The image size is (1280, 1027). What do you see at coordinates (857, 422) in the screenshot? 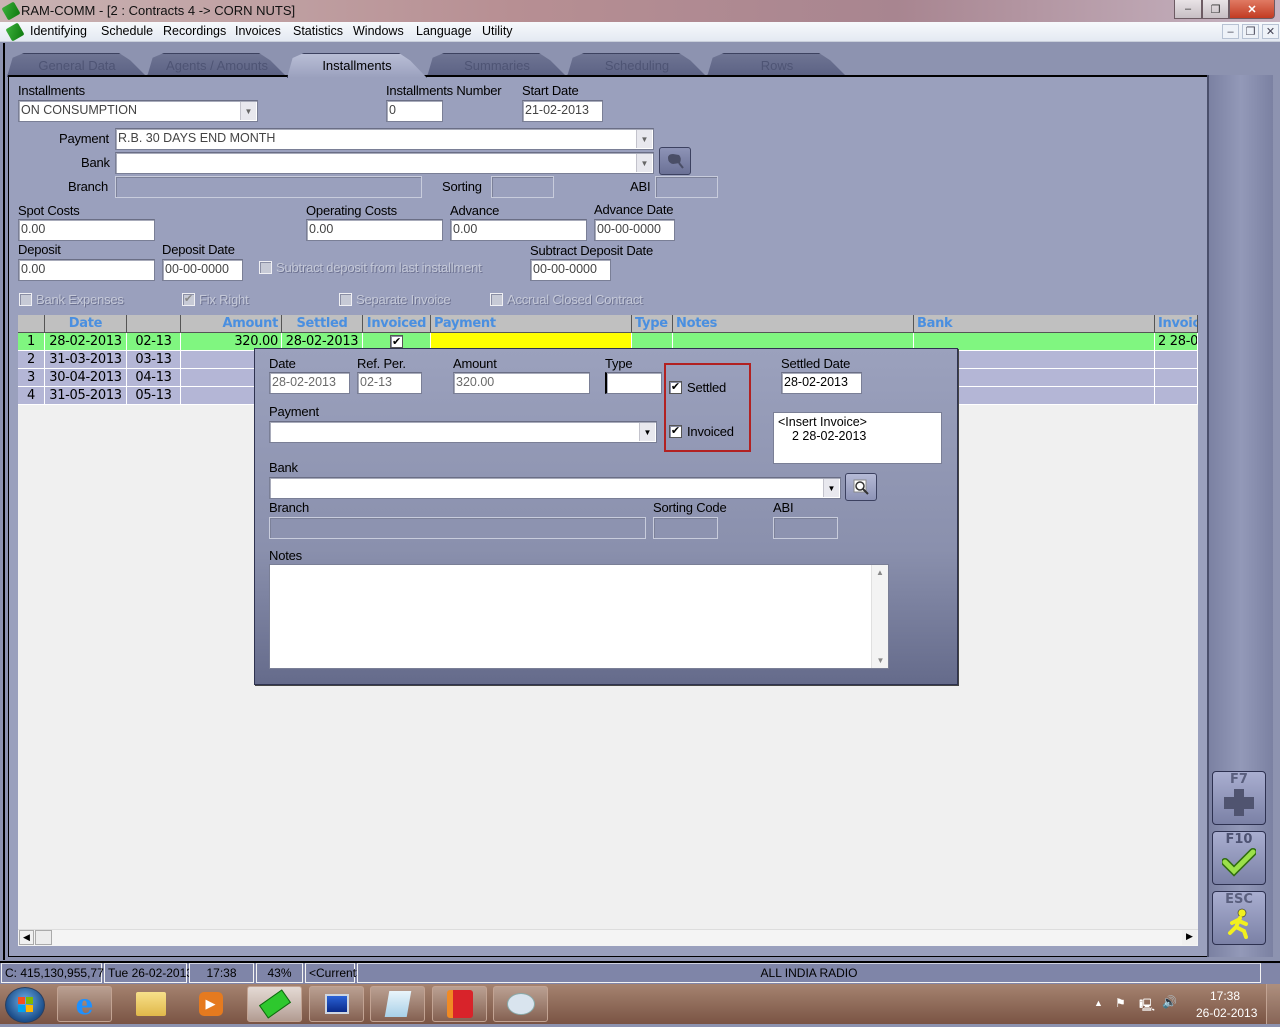
I see `invoice-list-item: <Insert Invoice>` at bounding box center [857, 422].